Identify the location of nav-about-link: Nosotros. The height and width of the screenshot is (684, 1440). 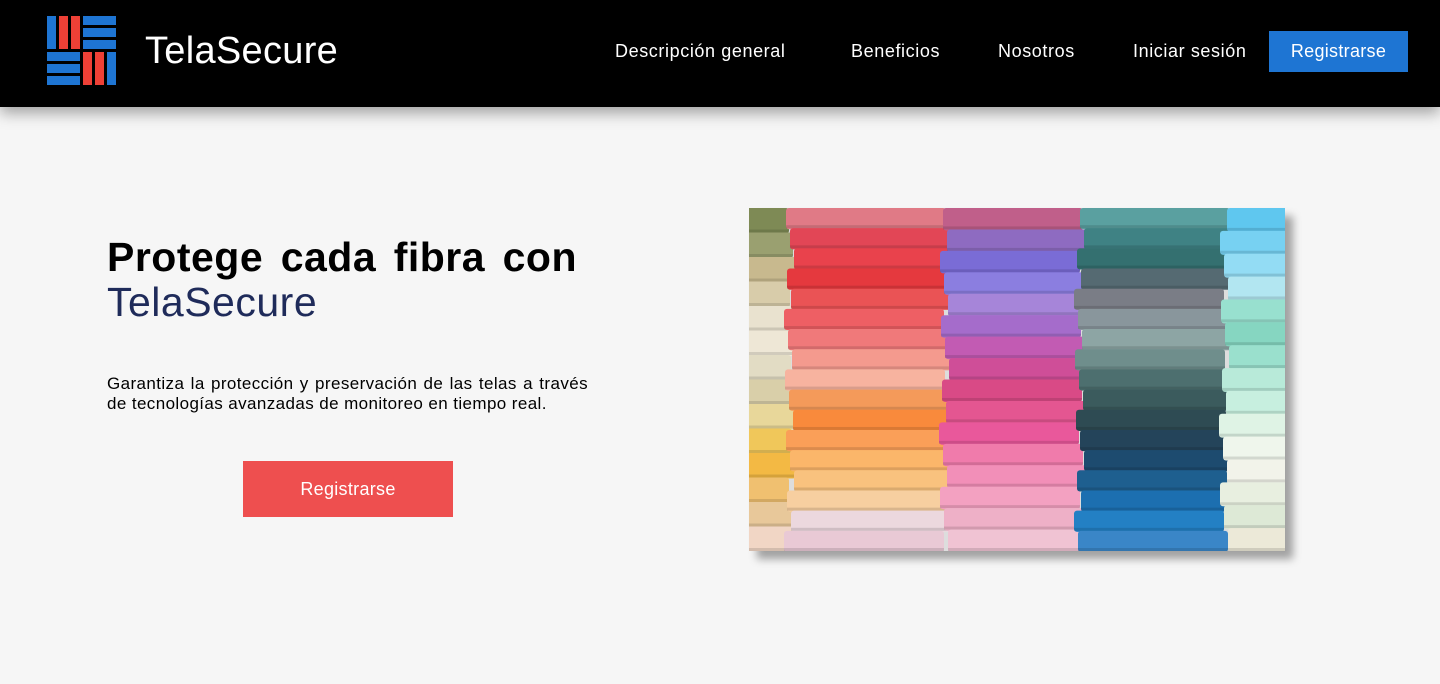
(1036, 51).